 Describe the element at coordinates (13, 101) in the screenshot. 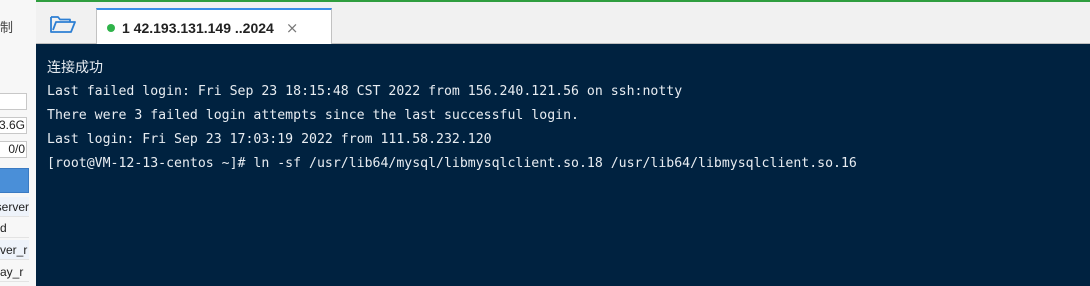

I see `panel-field-blank` at that location.